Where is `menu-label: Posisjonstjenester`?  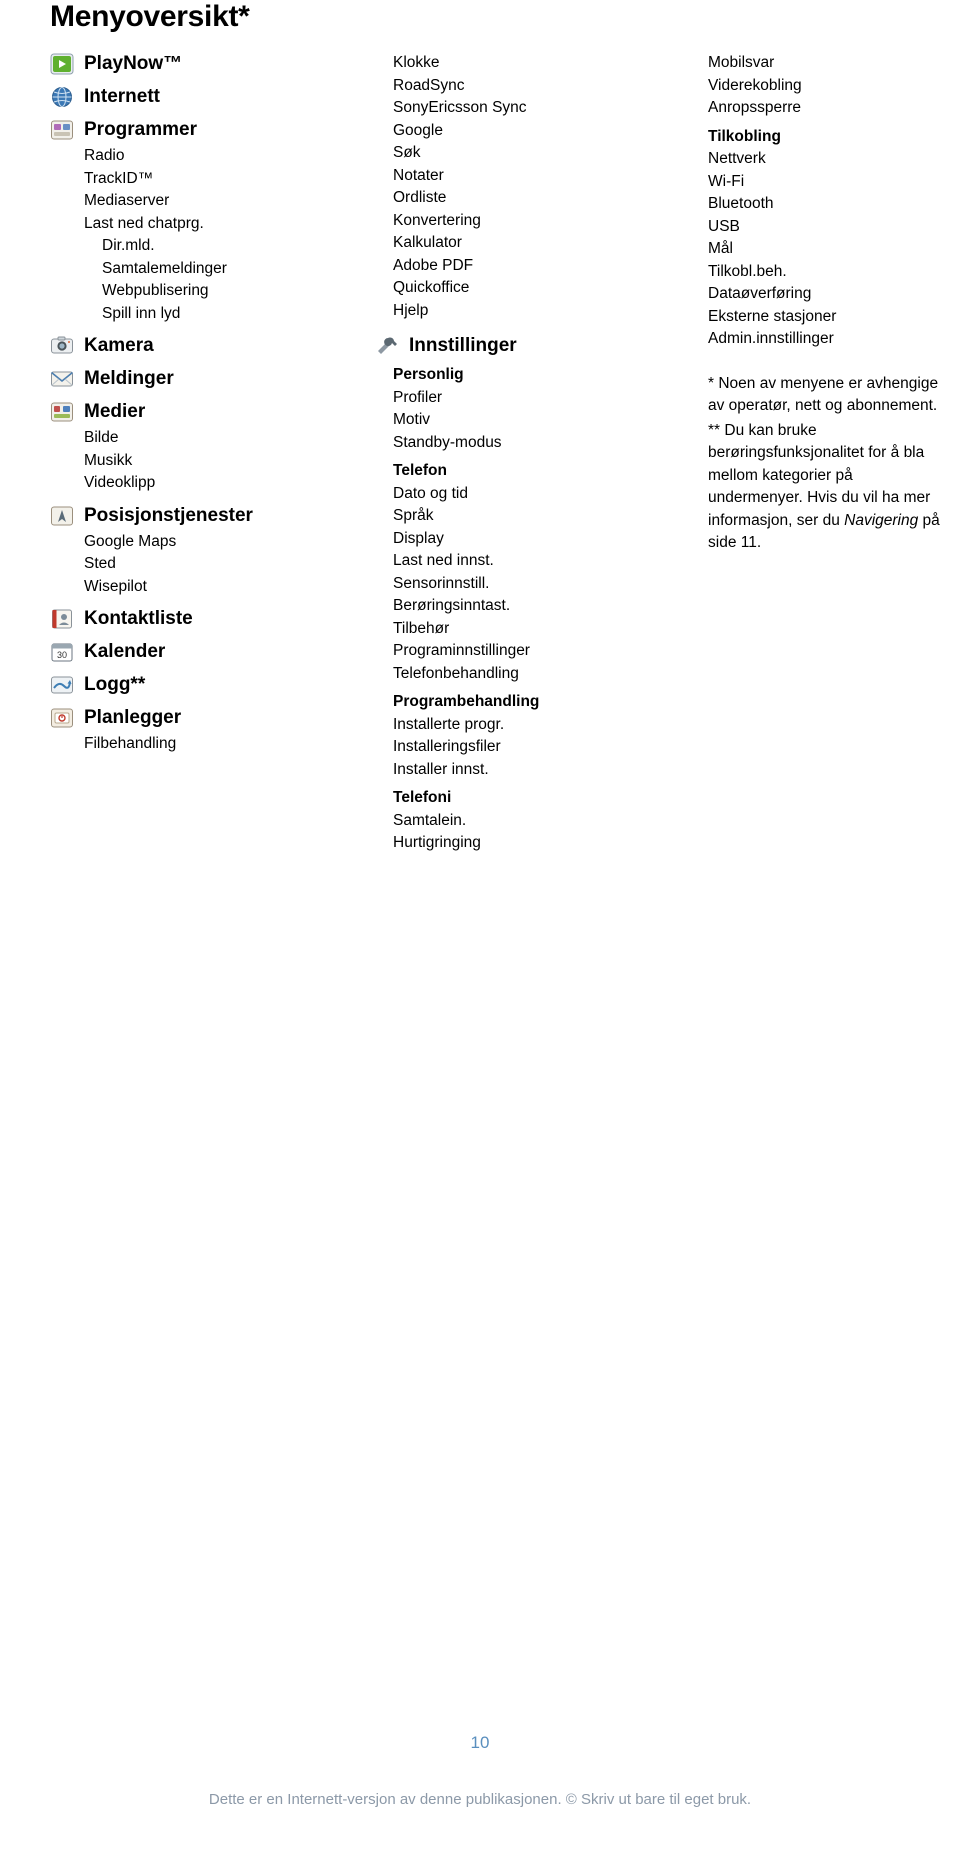
menu-label: Posisjonstjenester is located at coordinates (168, 515).